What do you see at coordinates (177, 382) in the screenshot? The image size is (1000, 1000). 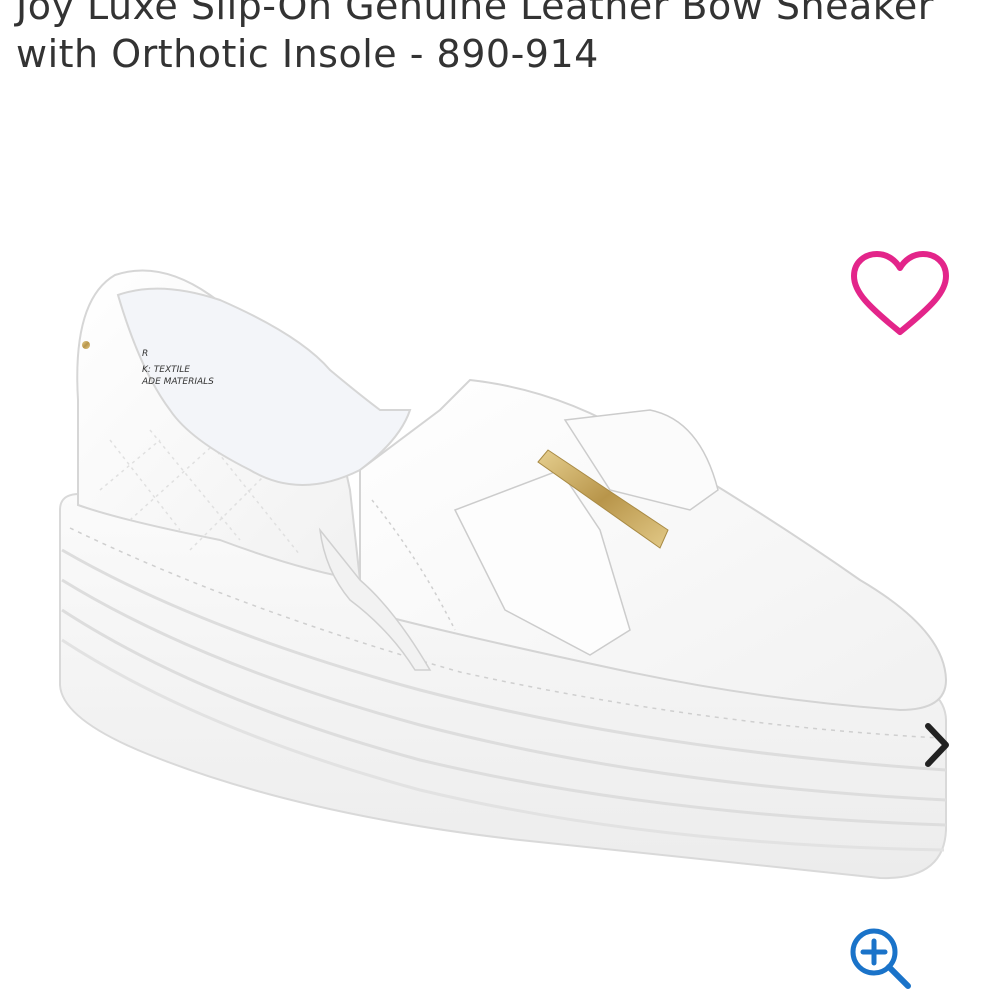 I see `insole-label-line-3: ADE MATERIALS` at bounding box center [177, 382].